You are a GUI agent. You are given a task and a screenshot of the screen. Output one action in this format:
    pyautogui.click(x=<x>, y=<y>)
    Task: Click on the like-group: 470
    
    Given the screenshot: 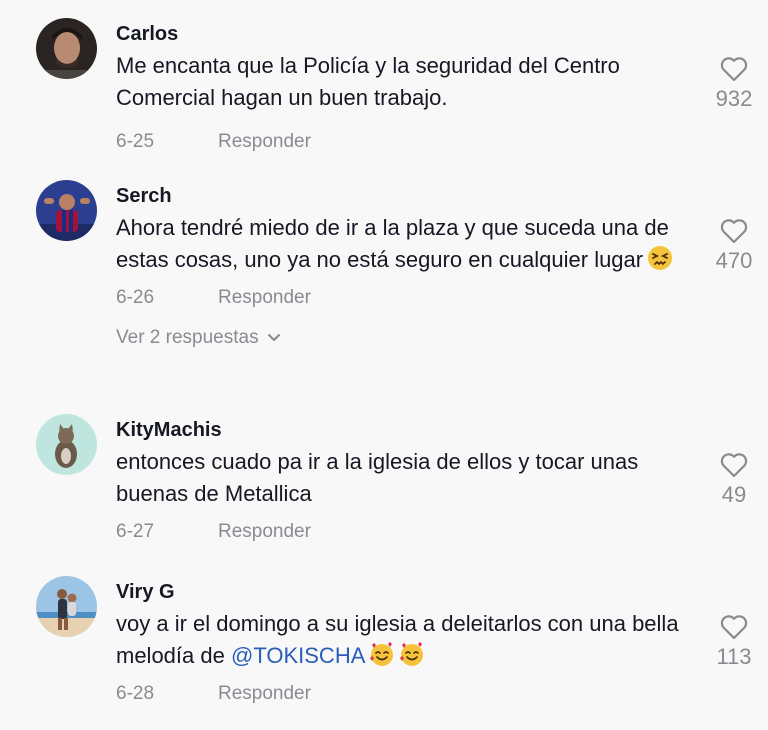 What is the action you would take?
    pyautogui.click(x=734, y=246)
    